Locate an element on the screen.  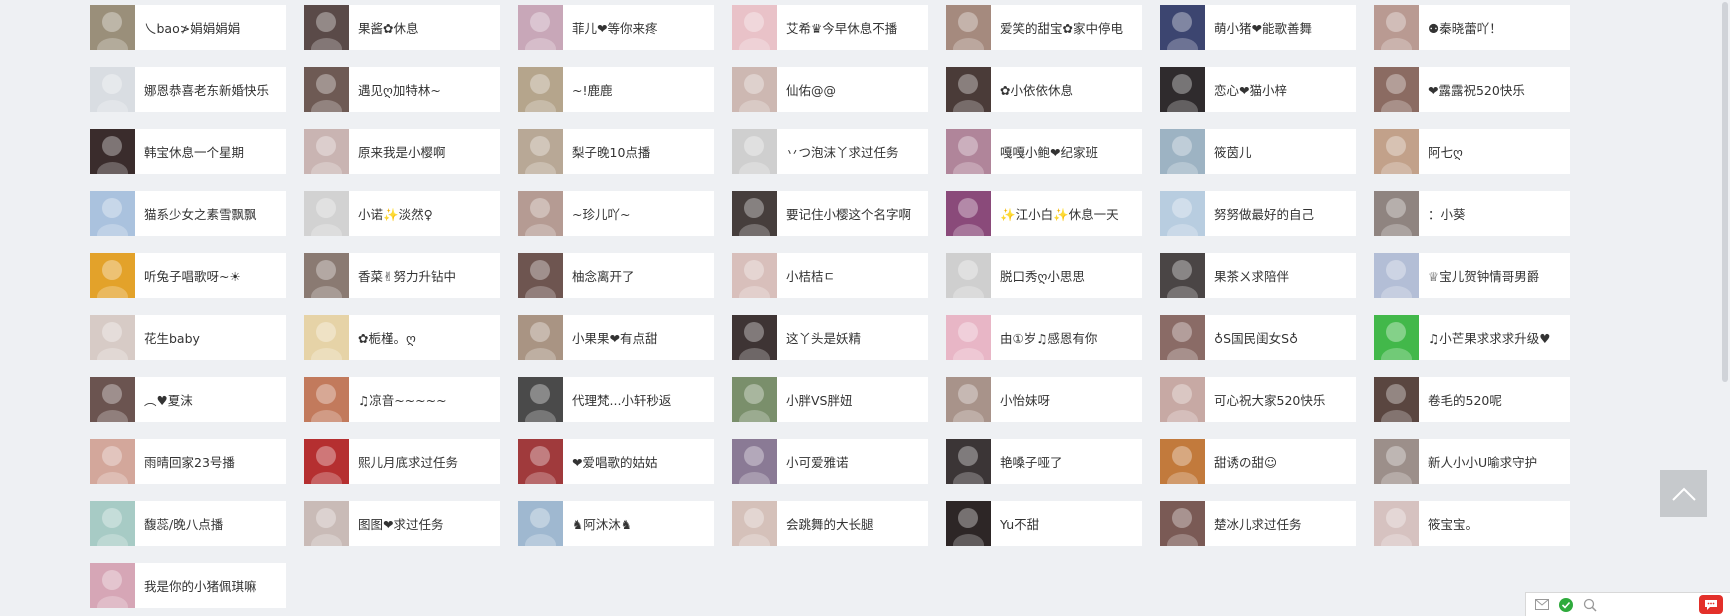
streamer-name: 这丫头是妖精 is located at coordinates (823, 337).